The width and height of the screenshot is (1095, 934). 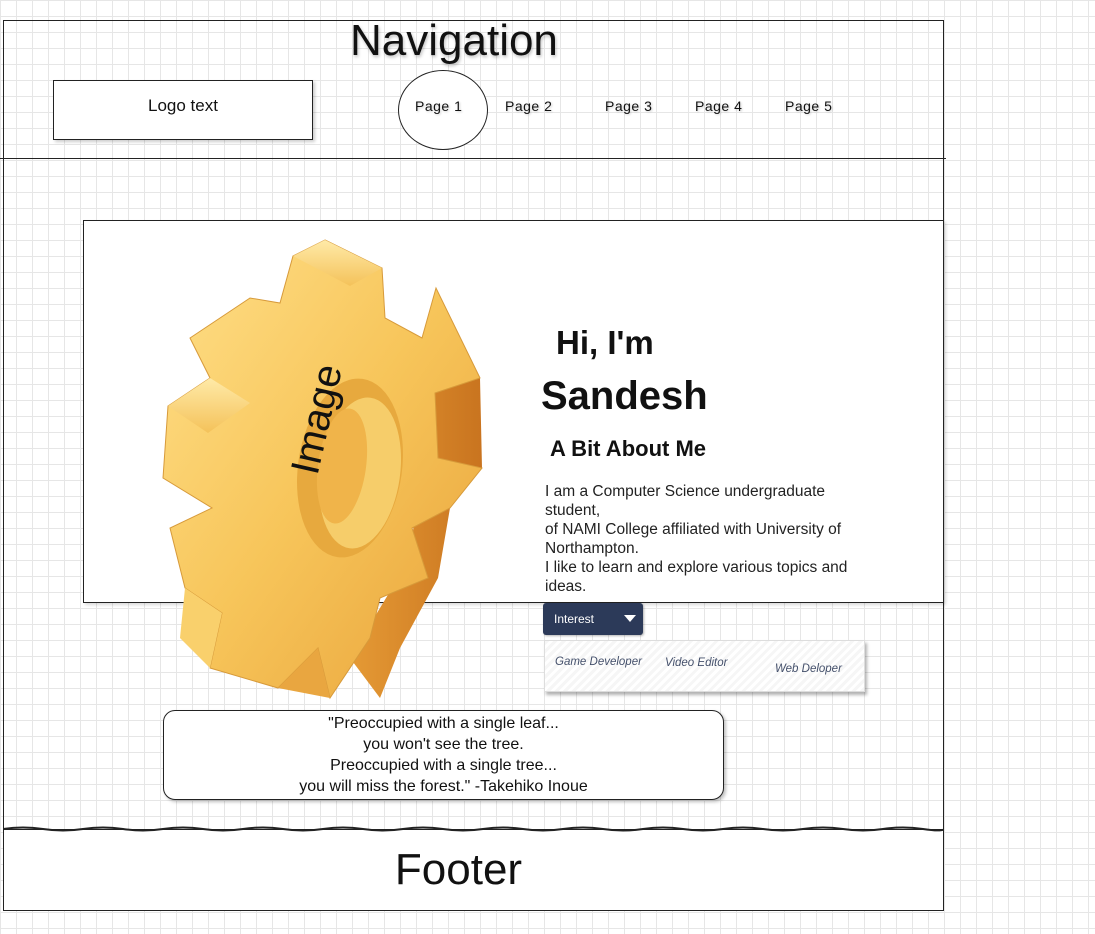 I want to click on footer-wavy-border, so click(x=473, y=829).